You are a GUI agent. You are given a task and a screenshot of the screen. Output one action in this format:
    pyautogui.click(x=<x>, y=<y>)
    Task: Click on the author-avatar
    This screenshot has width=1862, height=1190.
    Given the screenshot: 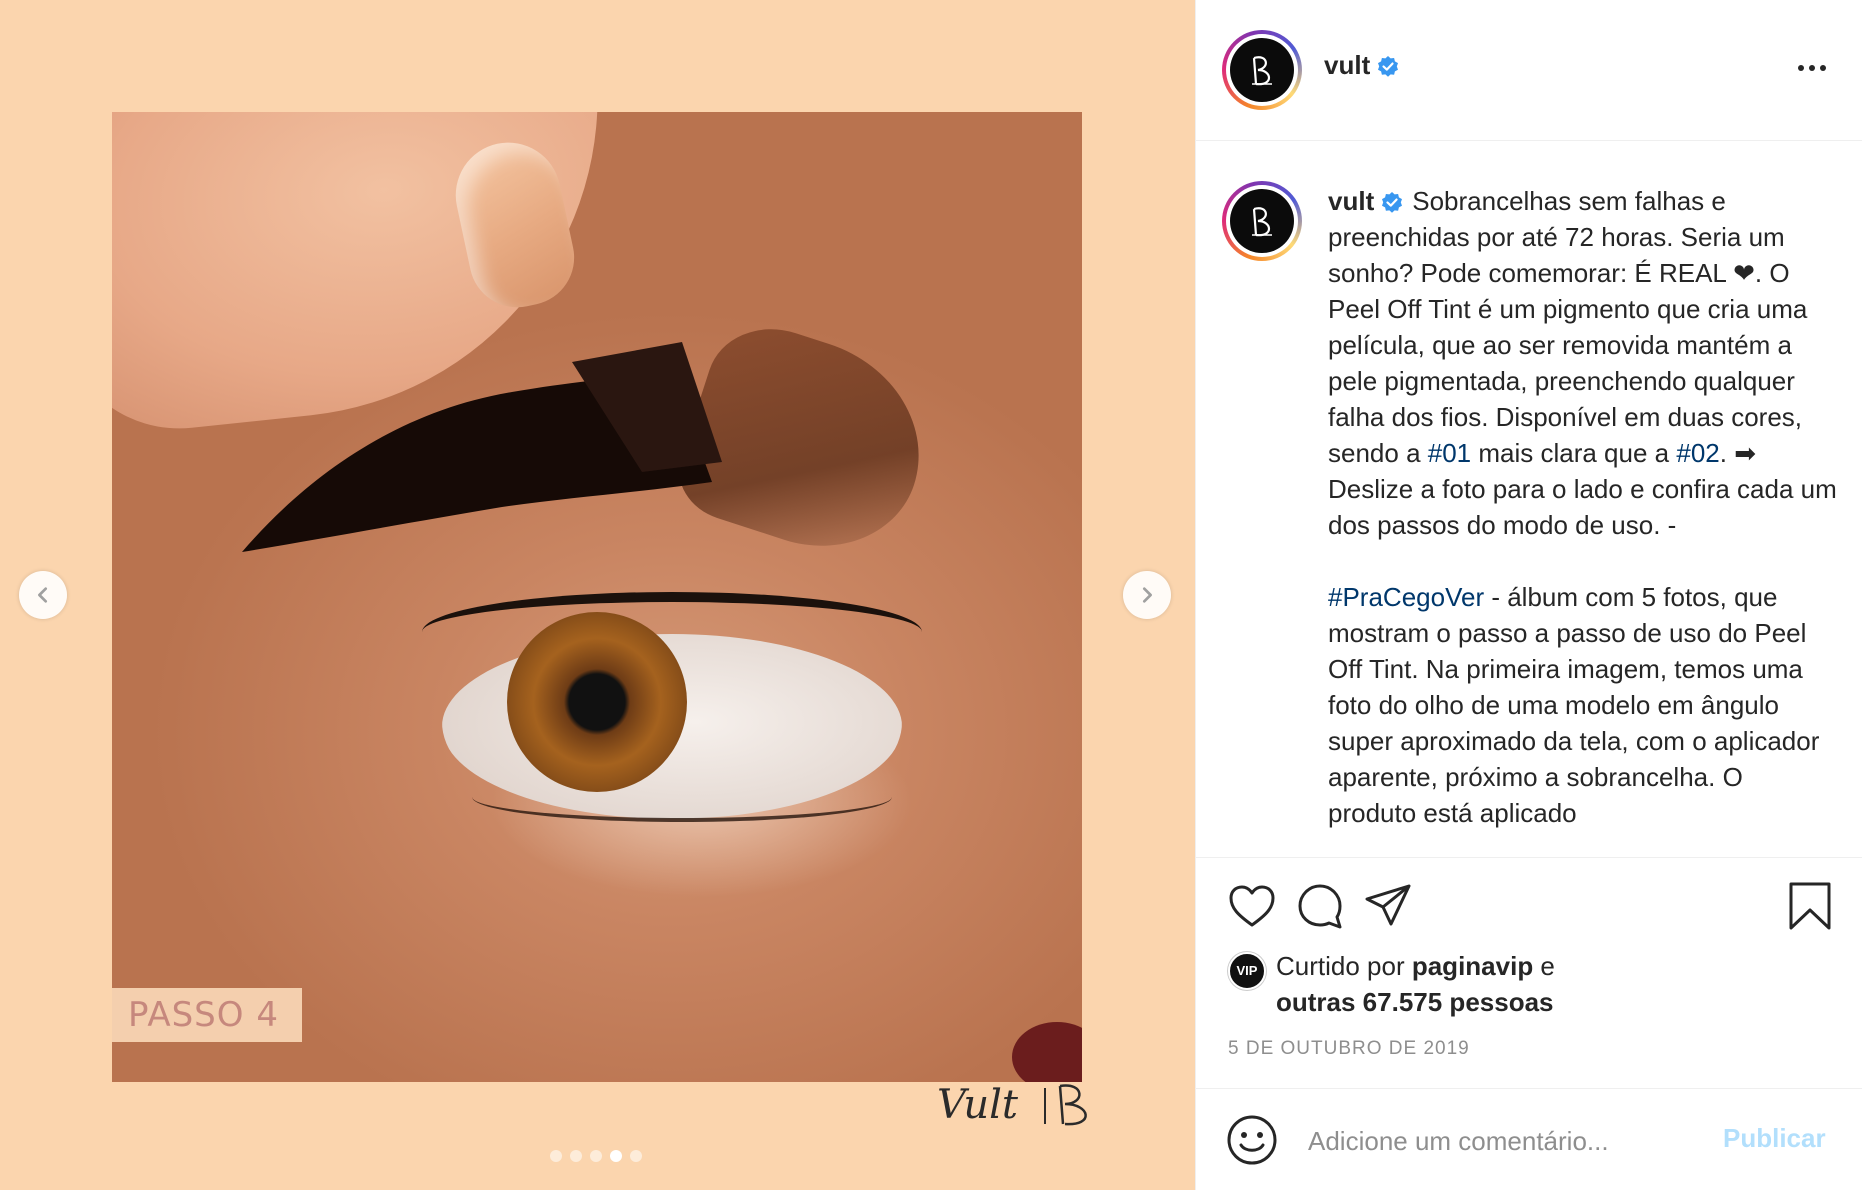 What is the action you would take?
    pyautogui.click(x=1262, y=70)
    